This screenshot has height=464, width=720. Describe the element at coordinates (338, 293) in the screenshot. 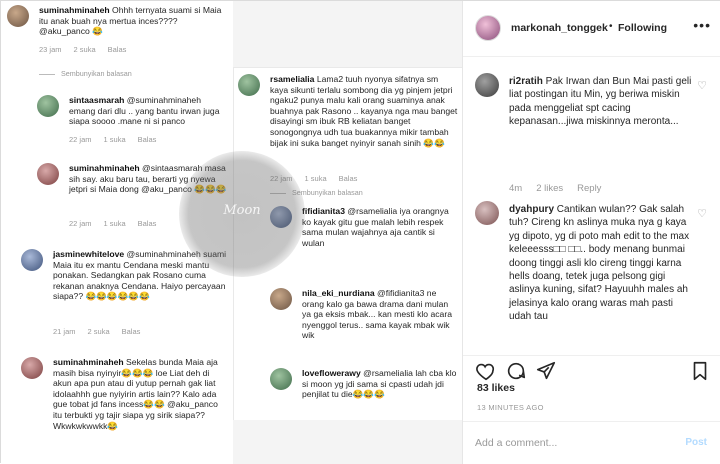

I see `comment-username: nila_eki_nurdiana` at that location.